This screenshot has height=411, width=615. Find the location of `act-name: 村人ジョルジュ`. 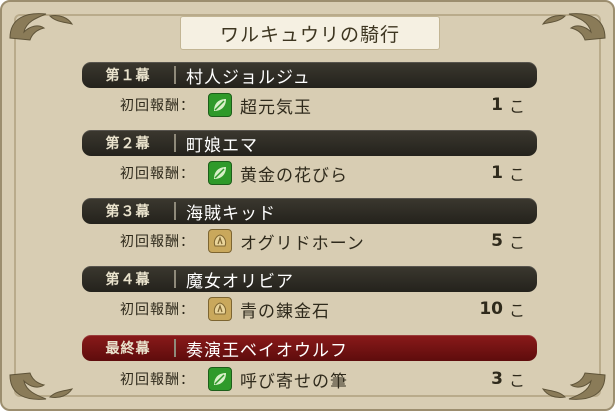

act-name: 村人ジョルジュ is located at coordinates (248, 77).